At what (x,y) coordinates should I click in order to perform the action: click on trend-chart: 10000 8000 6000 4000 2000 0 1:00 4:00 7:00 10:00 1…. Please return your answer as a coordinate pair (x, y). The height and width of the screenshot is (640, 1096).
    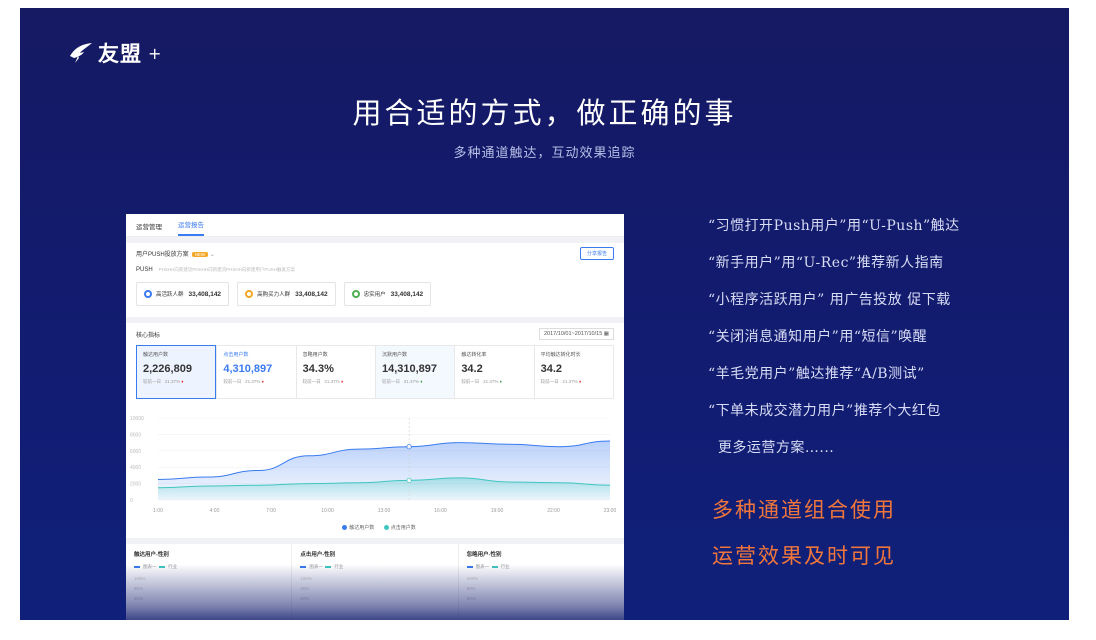
    Looking at the image, I should click on (375, 470).